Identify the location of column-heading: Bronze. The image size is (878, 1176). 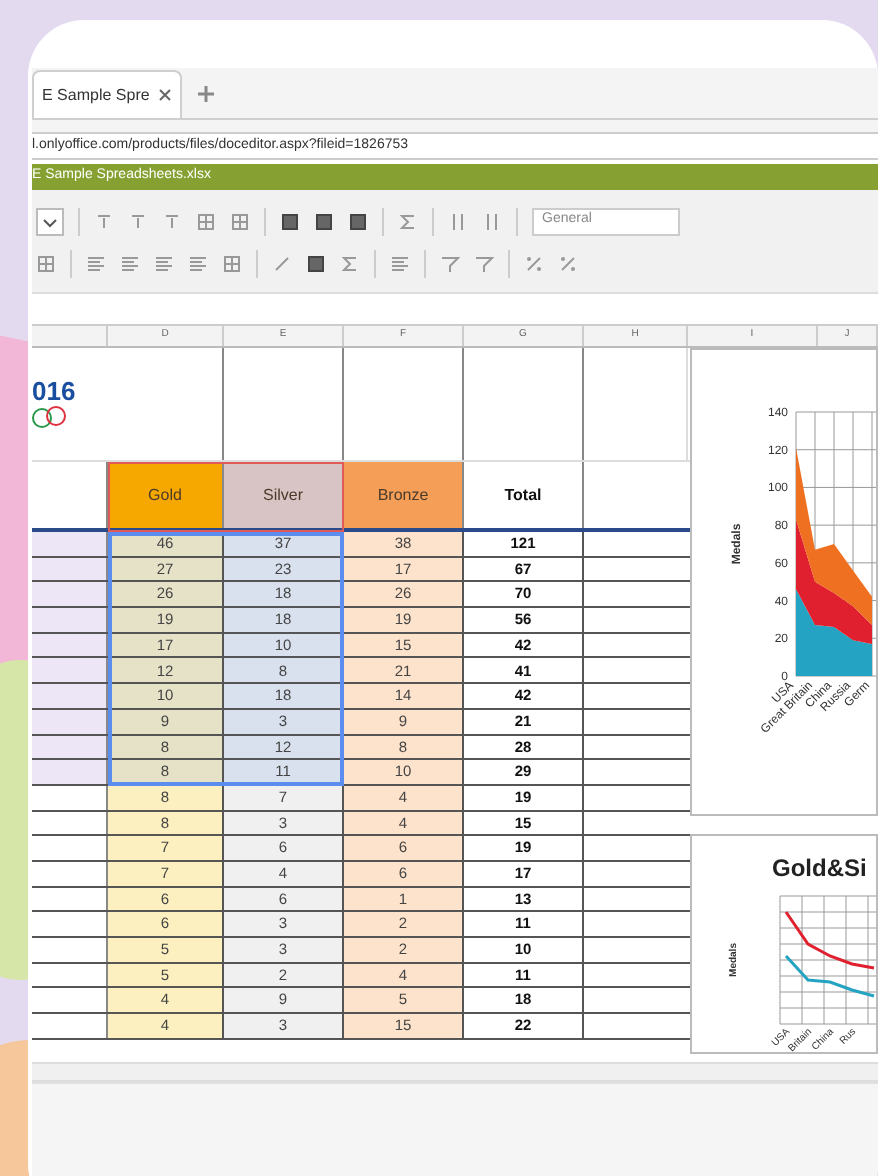
(404, 495).